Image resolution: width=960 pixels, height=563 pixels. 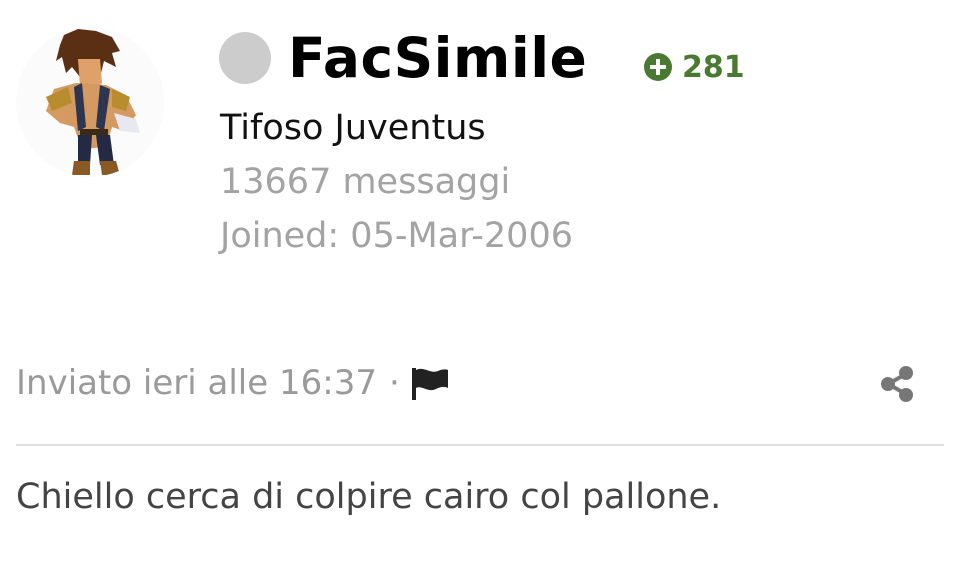 I want to click on divider, so click(x=480, y=445).